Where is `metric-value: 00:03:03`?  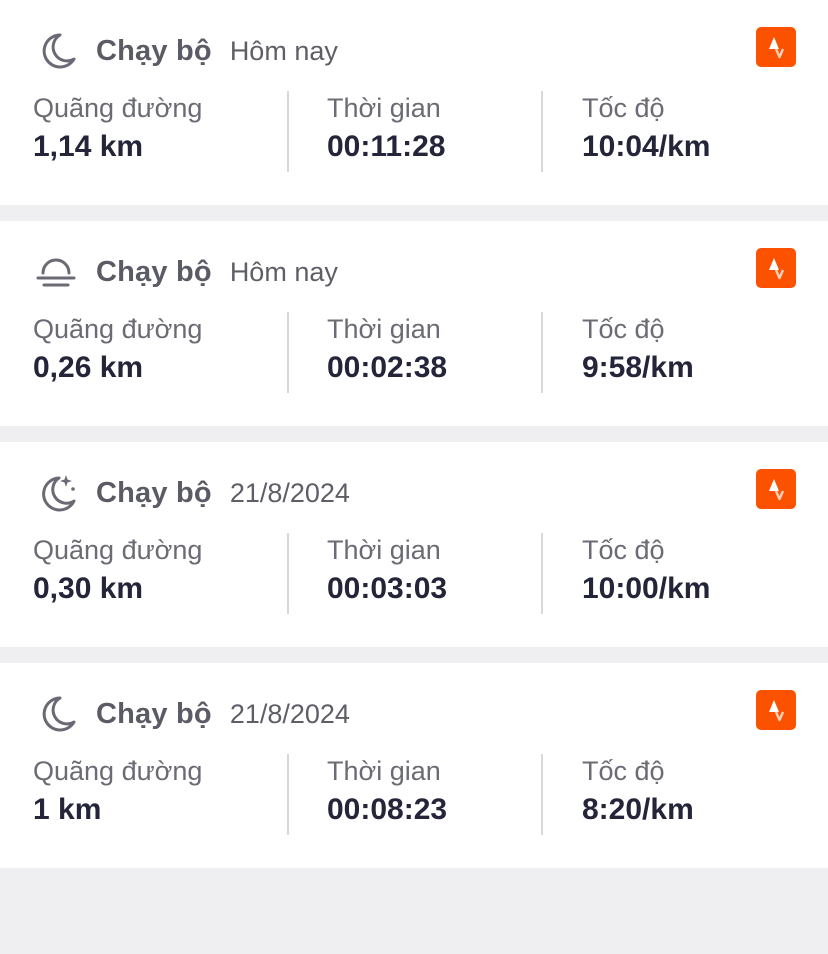
metric-value: 00:03:03 is located at coordinates (387, 588).